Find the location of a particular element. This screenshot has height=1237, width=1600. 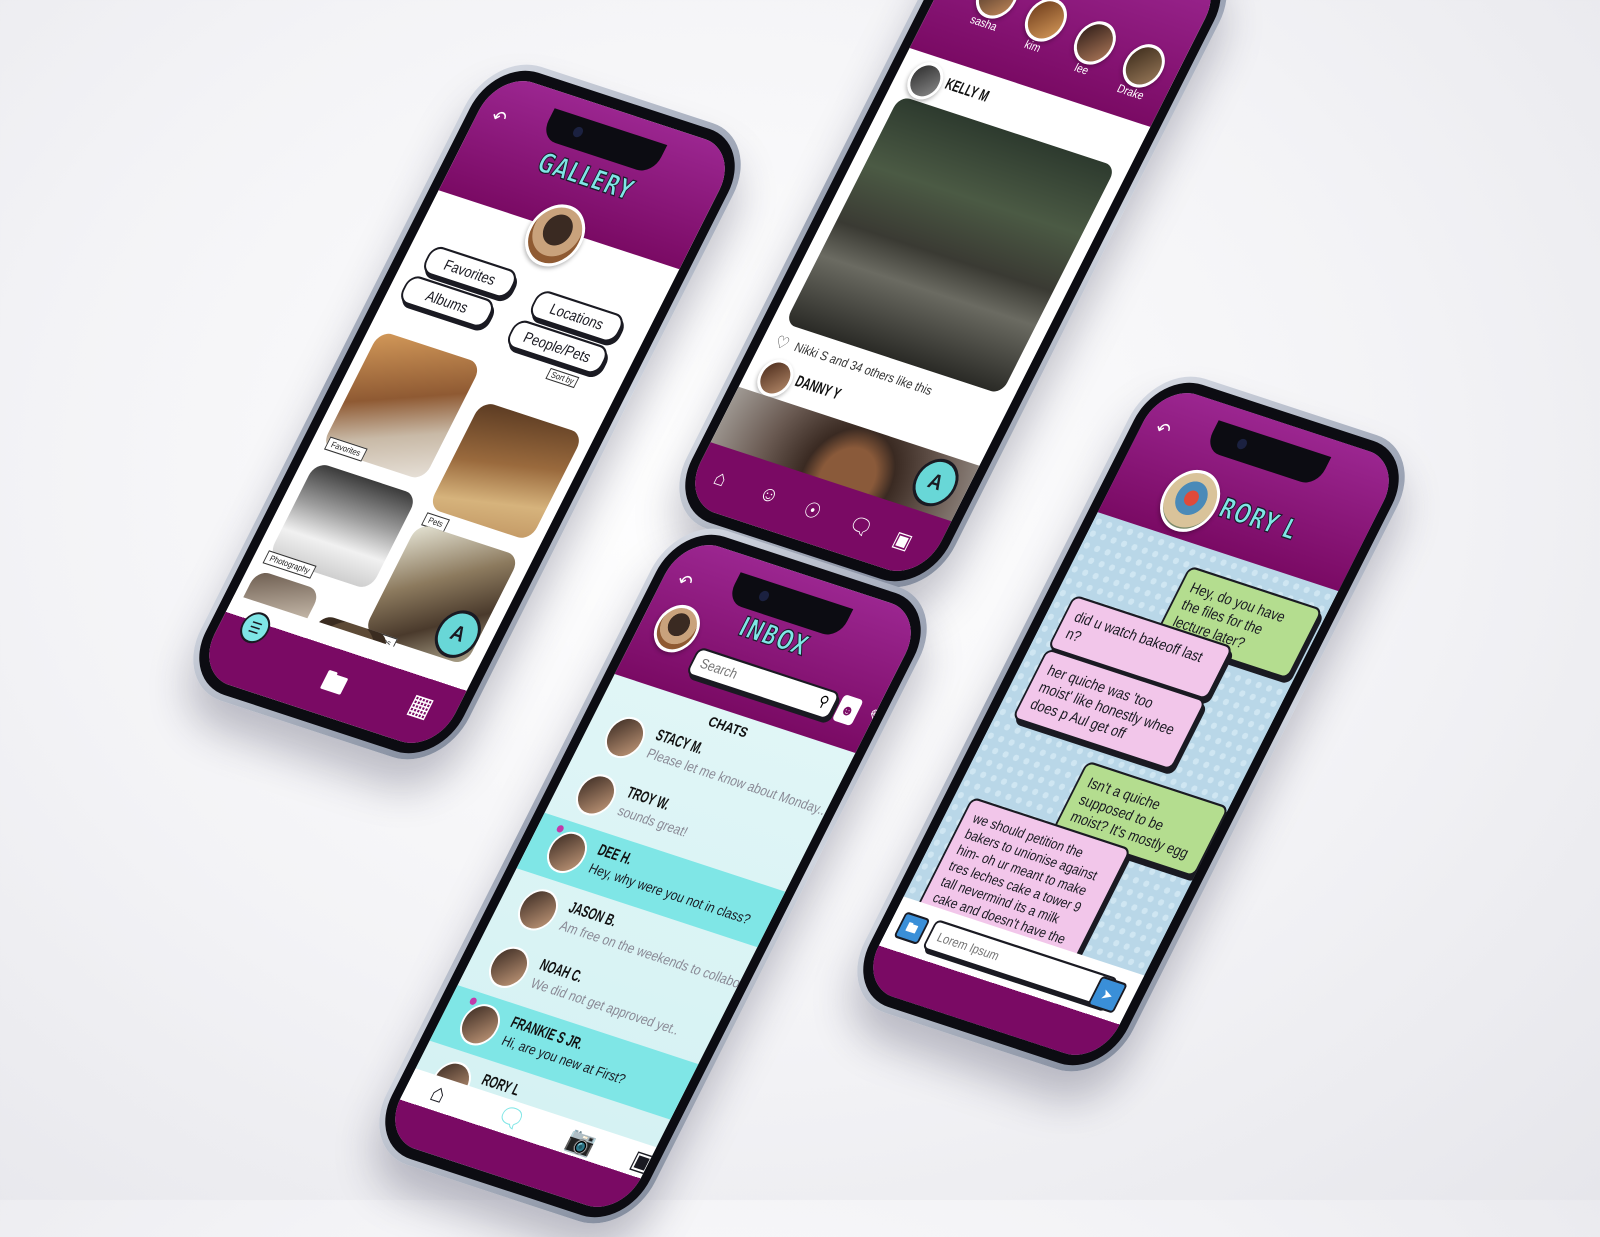

story-item: kim is located at coordinates (1043, 29).